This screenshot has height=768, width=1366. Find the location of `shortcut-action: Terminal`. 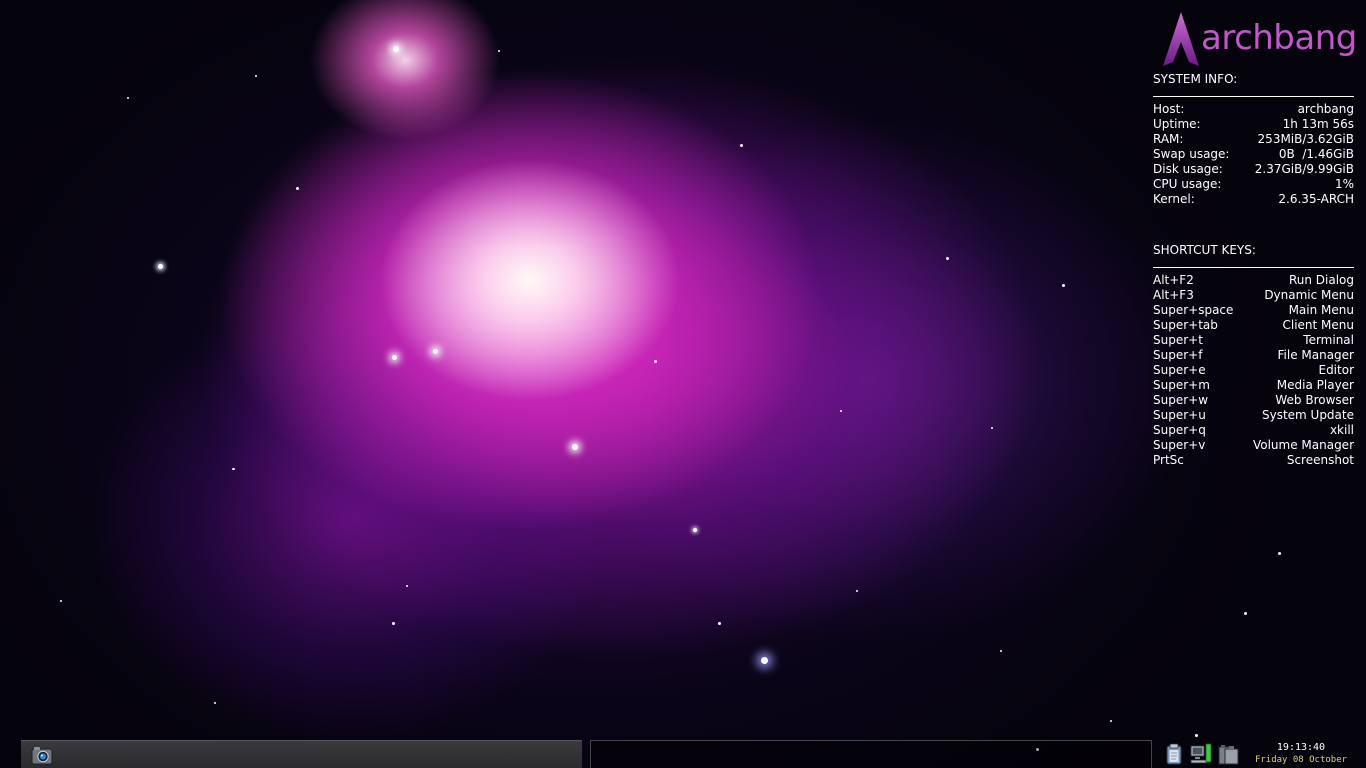

shortcut-action: Terminal is located at coordinates (1328, 340).